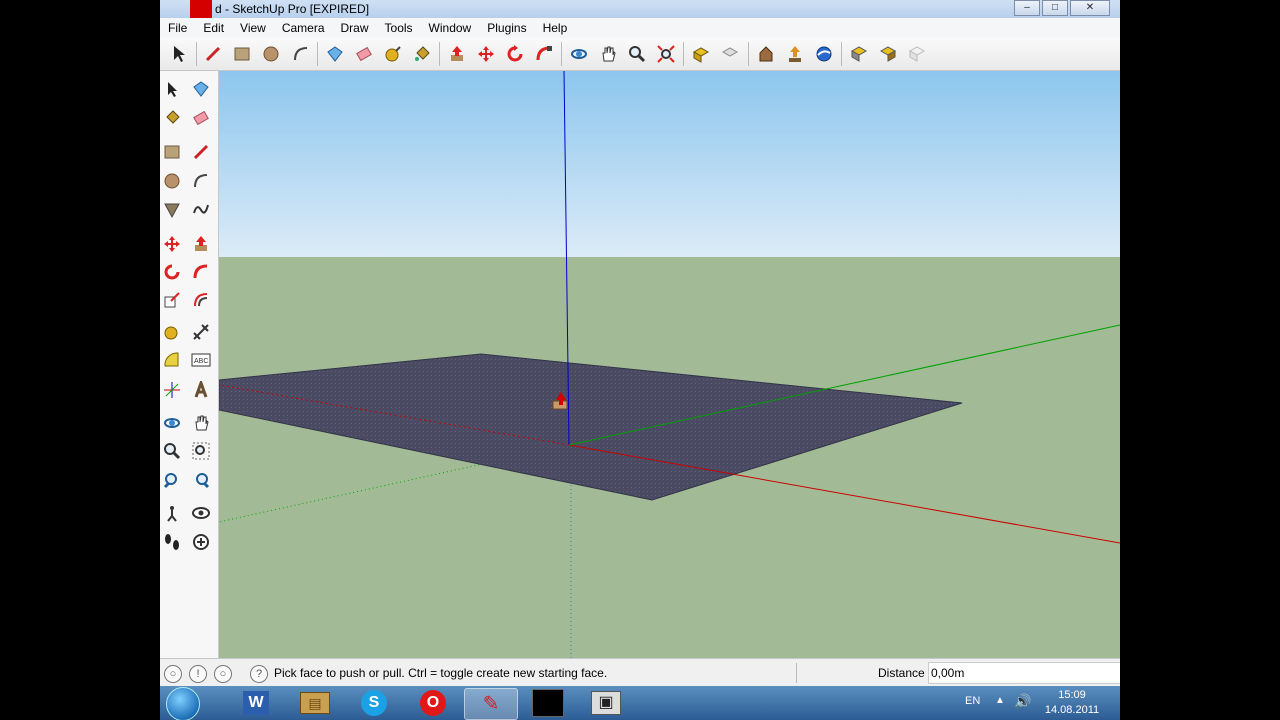 The width and height of the screenshot is (1280, 720). I want to click on menu-camera: Camera, so click(303, 28).